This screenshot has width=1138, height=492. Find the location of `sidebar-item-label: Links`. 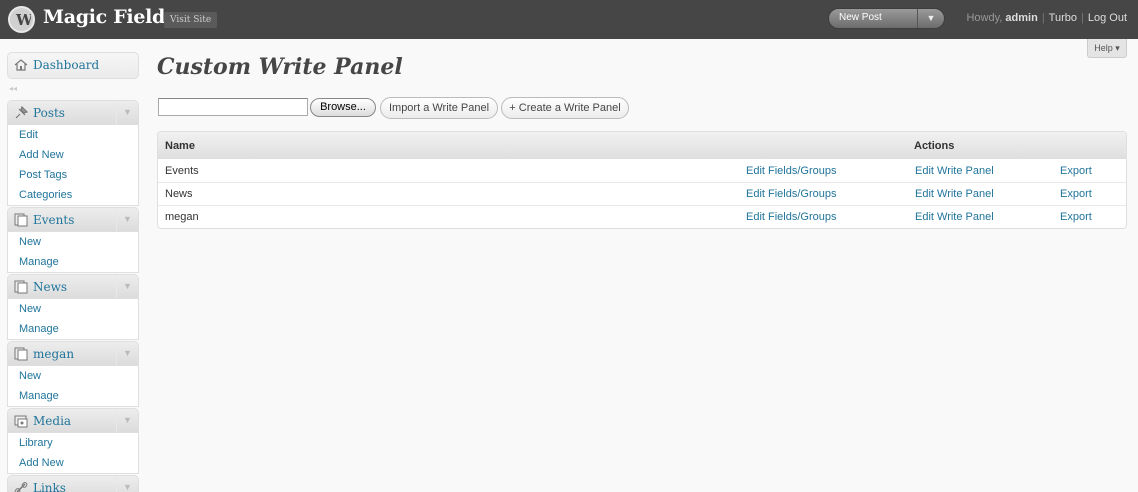

sidebar-item-label: Links is located at coordinates (49, 486).